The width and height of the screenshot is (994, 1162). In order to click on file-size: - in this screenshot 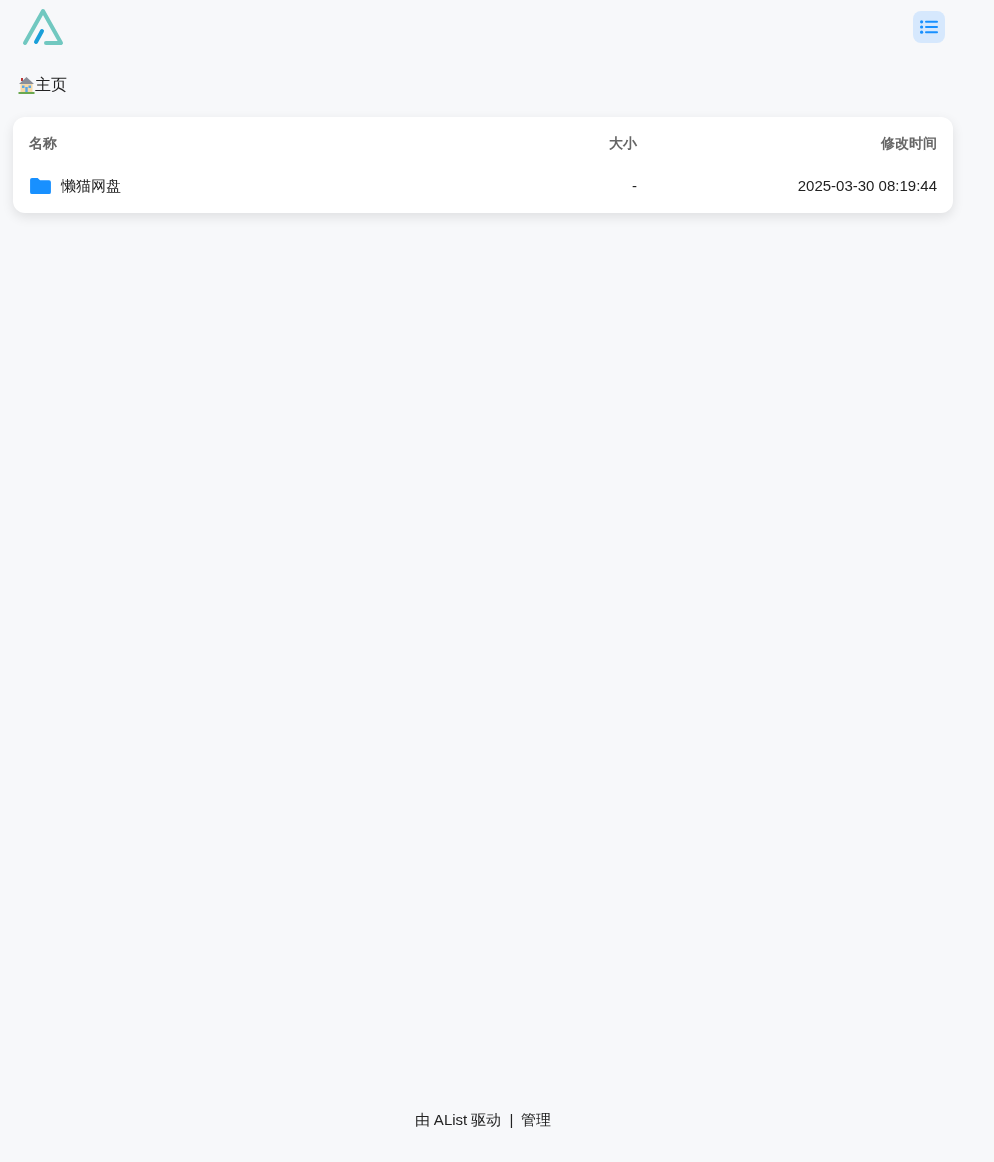, I will do `click(634, 185)`.